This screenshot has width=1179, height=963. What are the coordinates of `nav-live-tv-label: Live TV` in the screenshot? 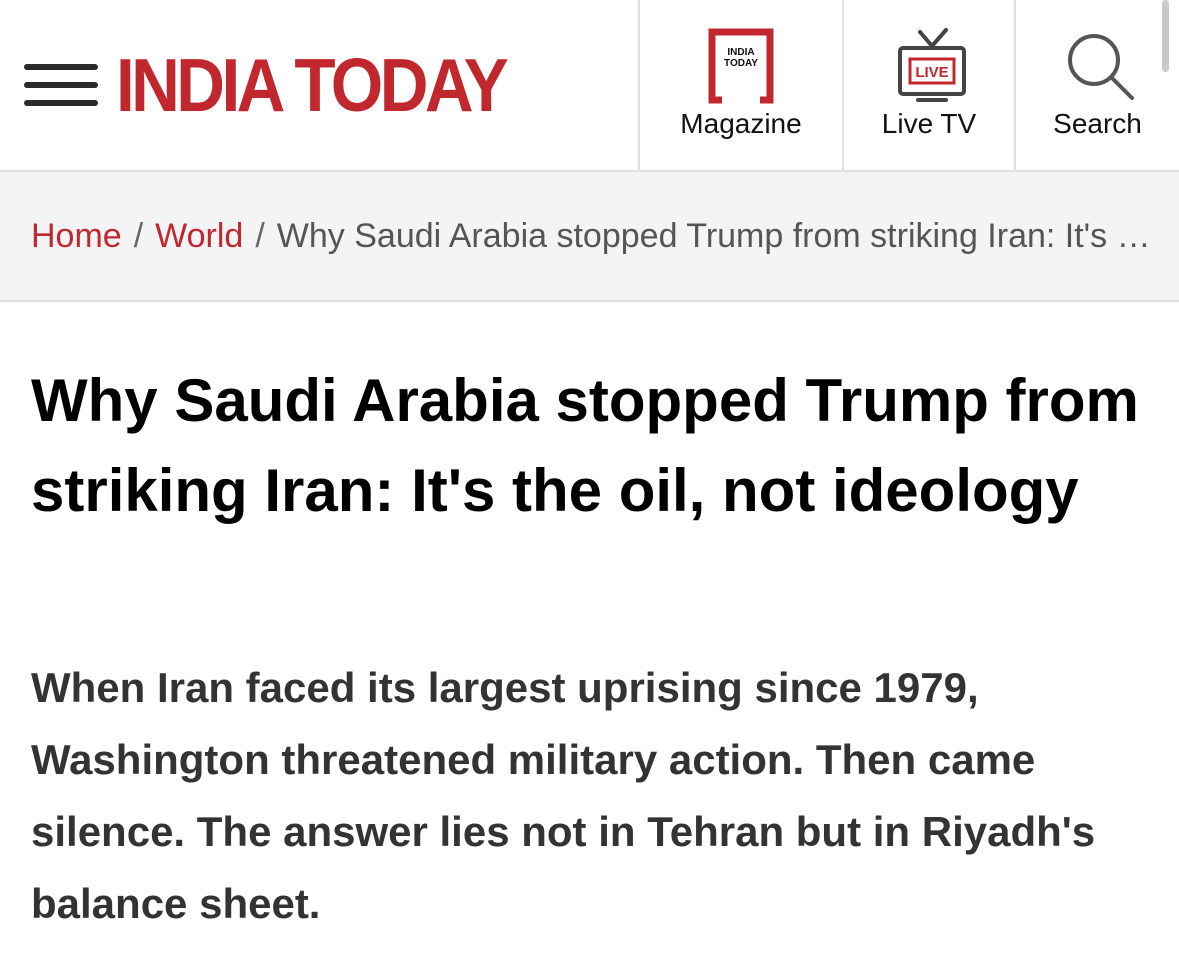 It's located at (929, 123).